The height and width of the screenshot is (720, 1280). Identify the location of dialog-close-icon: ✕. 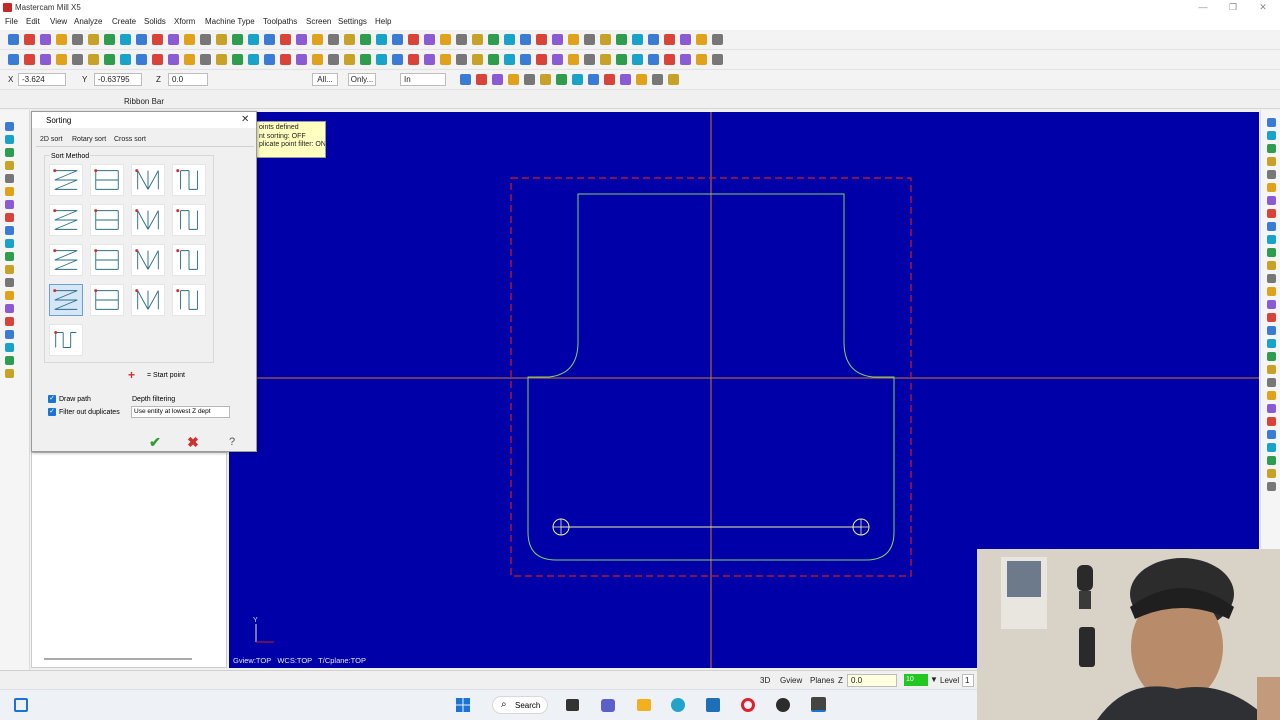
(245, 119).